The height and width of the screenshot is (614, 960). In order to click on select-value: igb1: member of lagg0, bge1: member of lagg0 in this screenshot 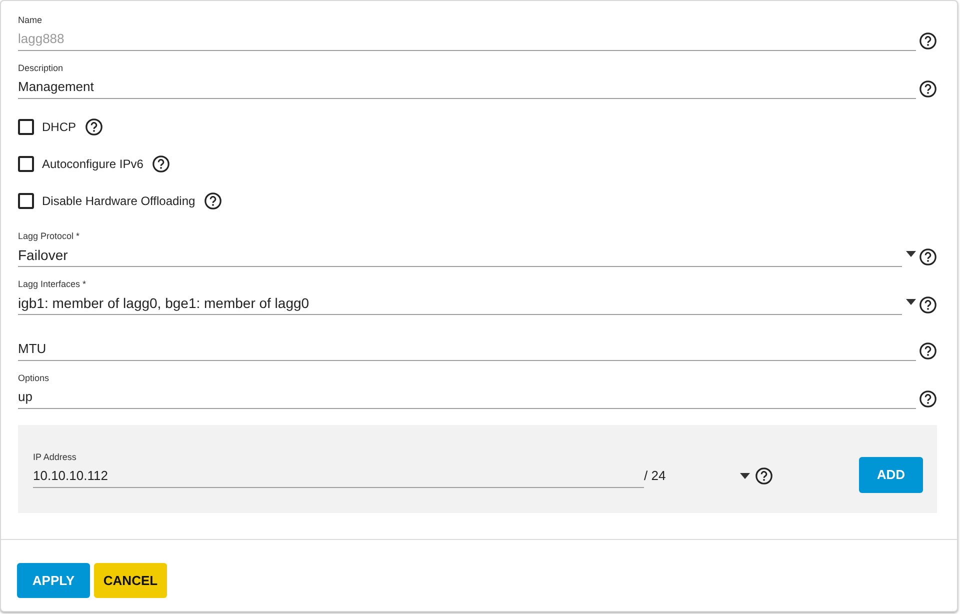, I will do `click(460, 303)`.